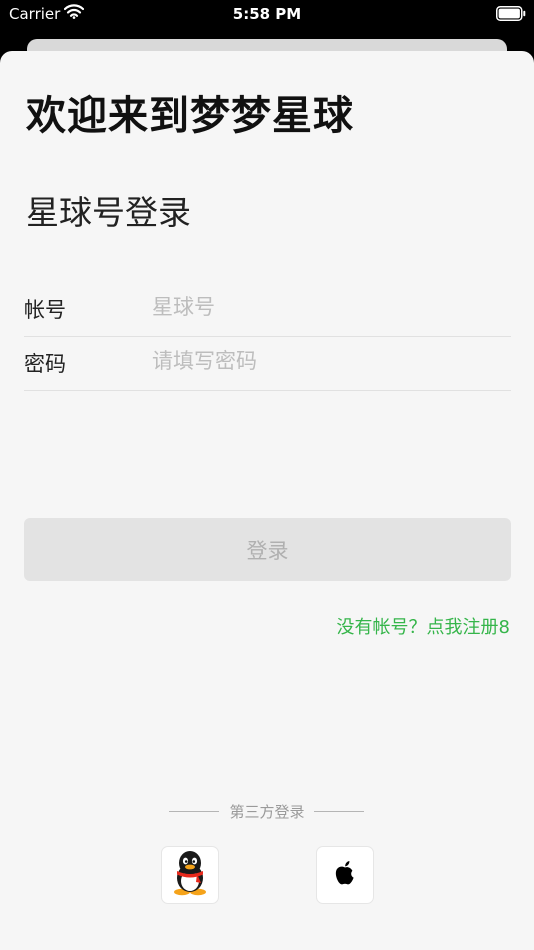 The image size is (534, 950). I want to click on login-subtitle: 星球号登录, so click(108, 212).